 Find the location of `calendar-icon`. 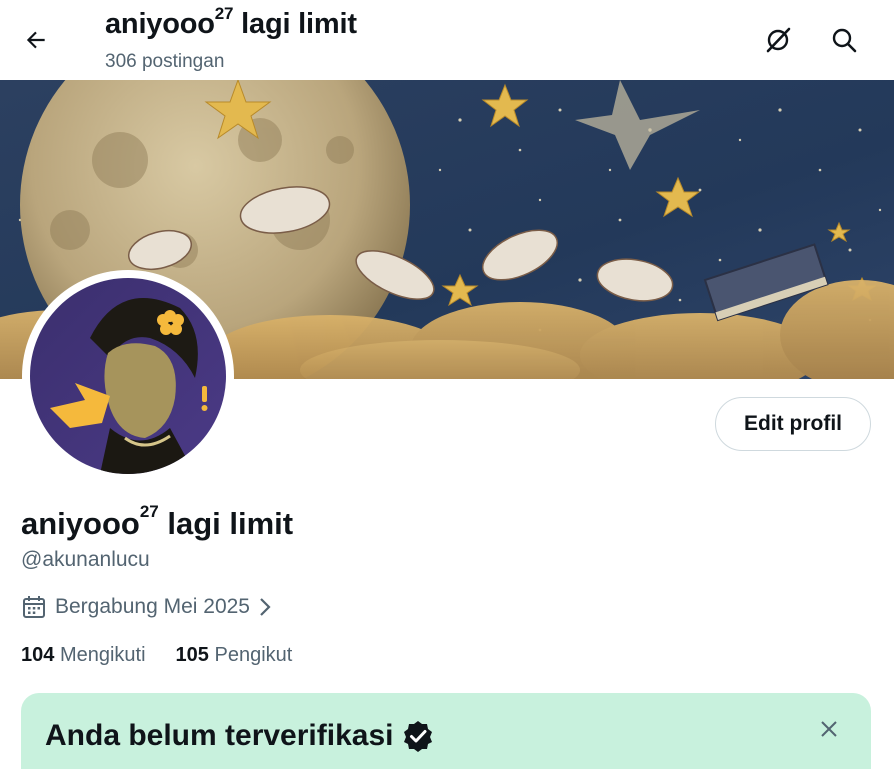

calendar-icon is located at coordinates (34, 607).